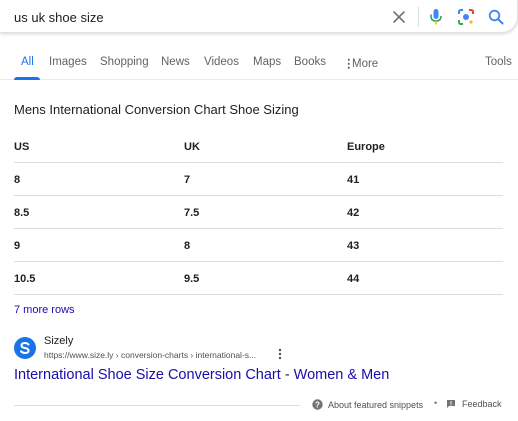 The image size is (518, 421). I want to click on active-tab-indicator, so click(27, 78).